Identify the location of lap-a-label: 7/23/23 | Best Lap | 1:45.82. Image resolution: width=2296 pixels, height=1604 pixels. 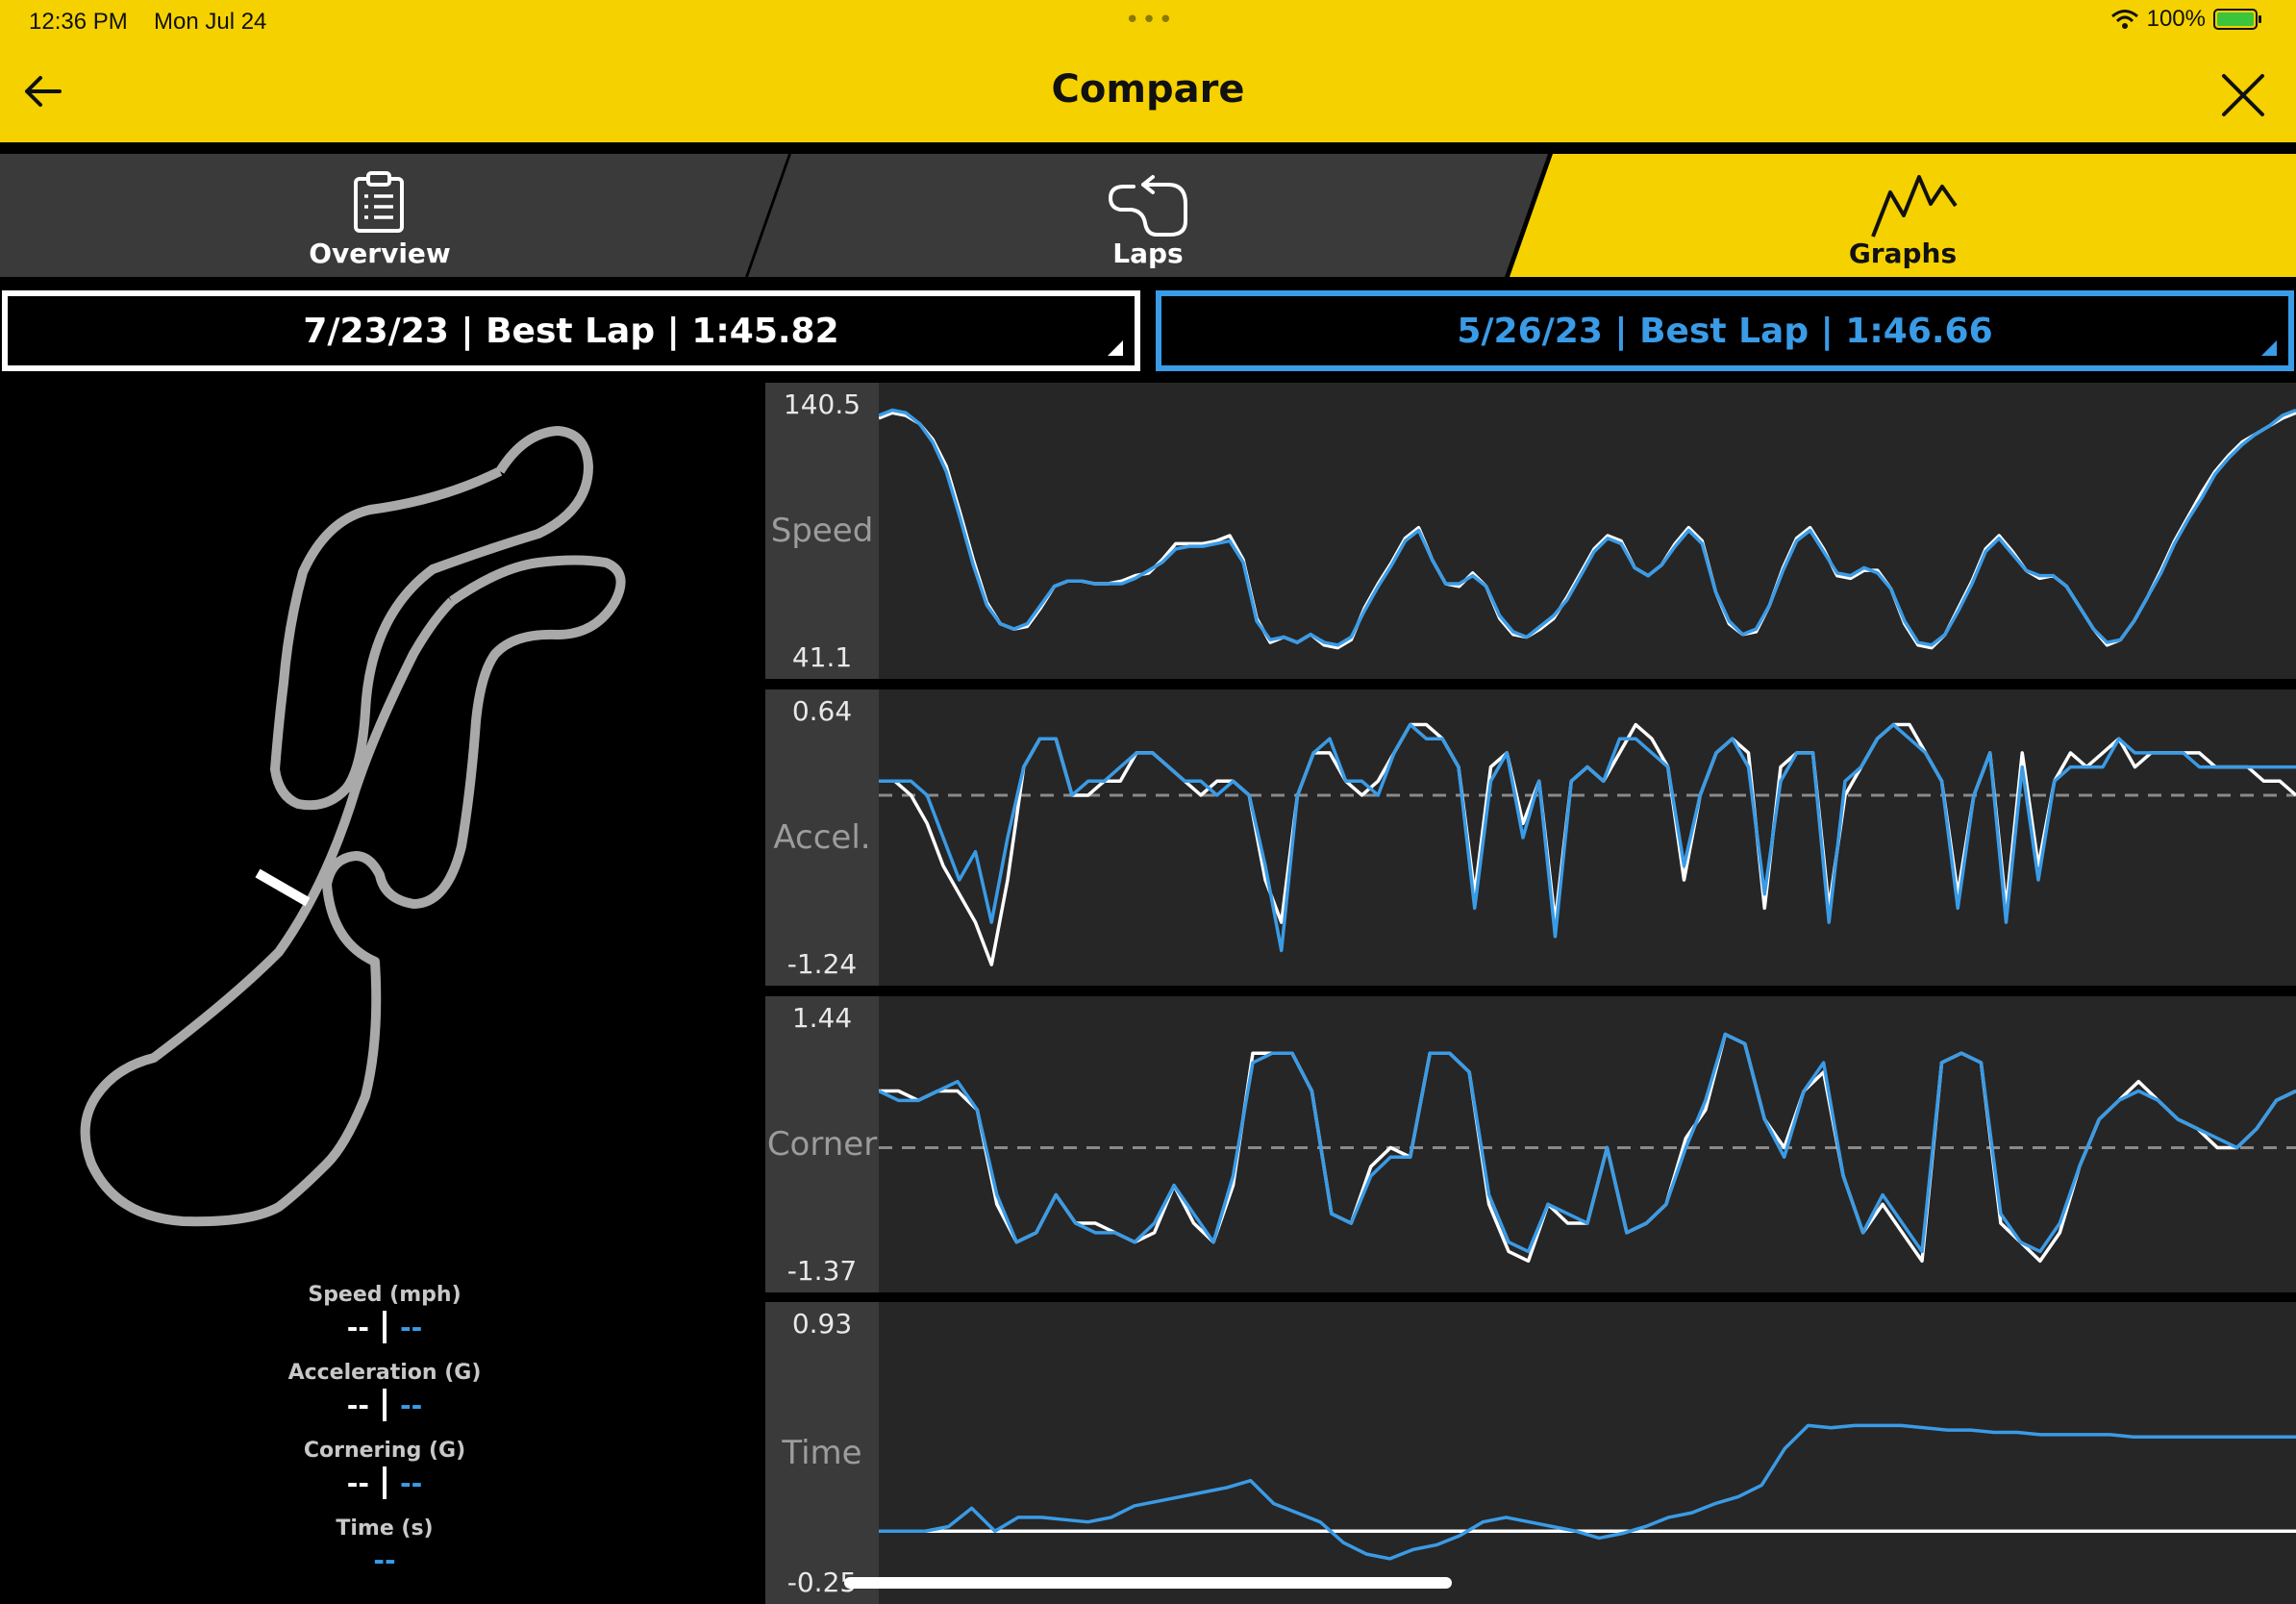
(571, 331).